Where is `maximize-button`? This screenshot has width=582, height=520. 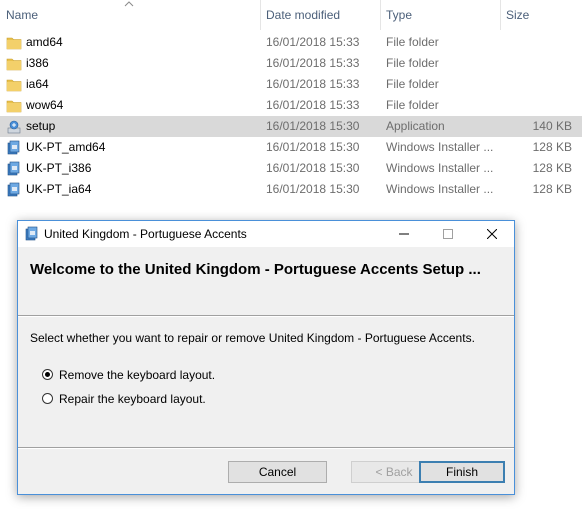
maximize-button is located at coordinates (448, 234).